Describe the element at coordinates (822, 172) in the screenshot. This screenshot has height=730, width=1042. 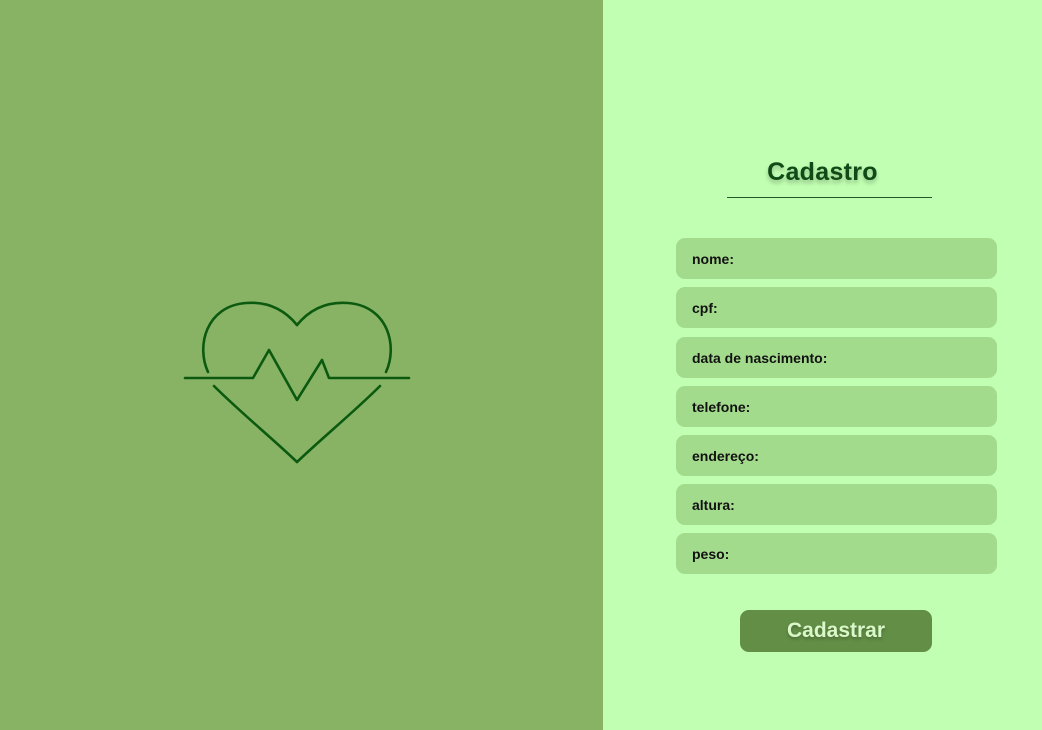
I see `form-title: Cadastro` at that location.